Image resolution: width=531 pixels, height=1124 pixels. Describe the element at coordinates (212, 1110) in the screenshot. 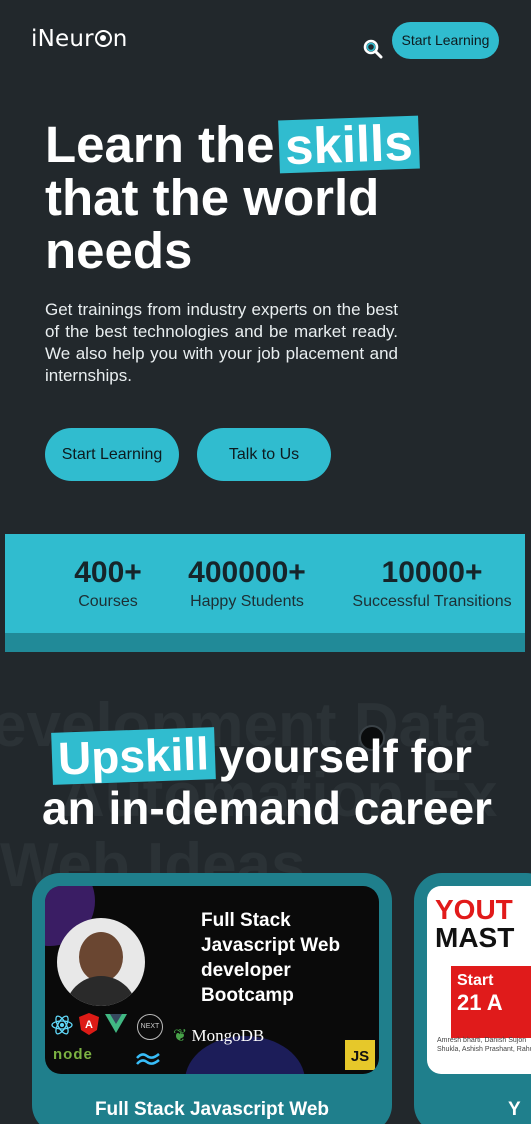

I see `course-title: Full Stack Javascript Web` at that location.